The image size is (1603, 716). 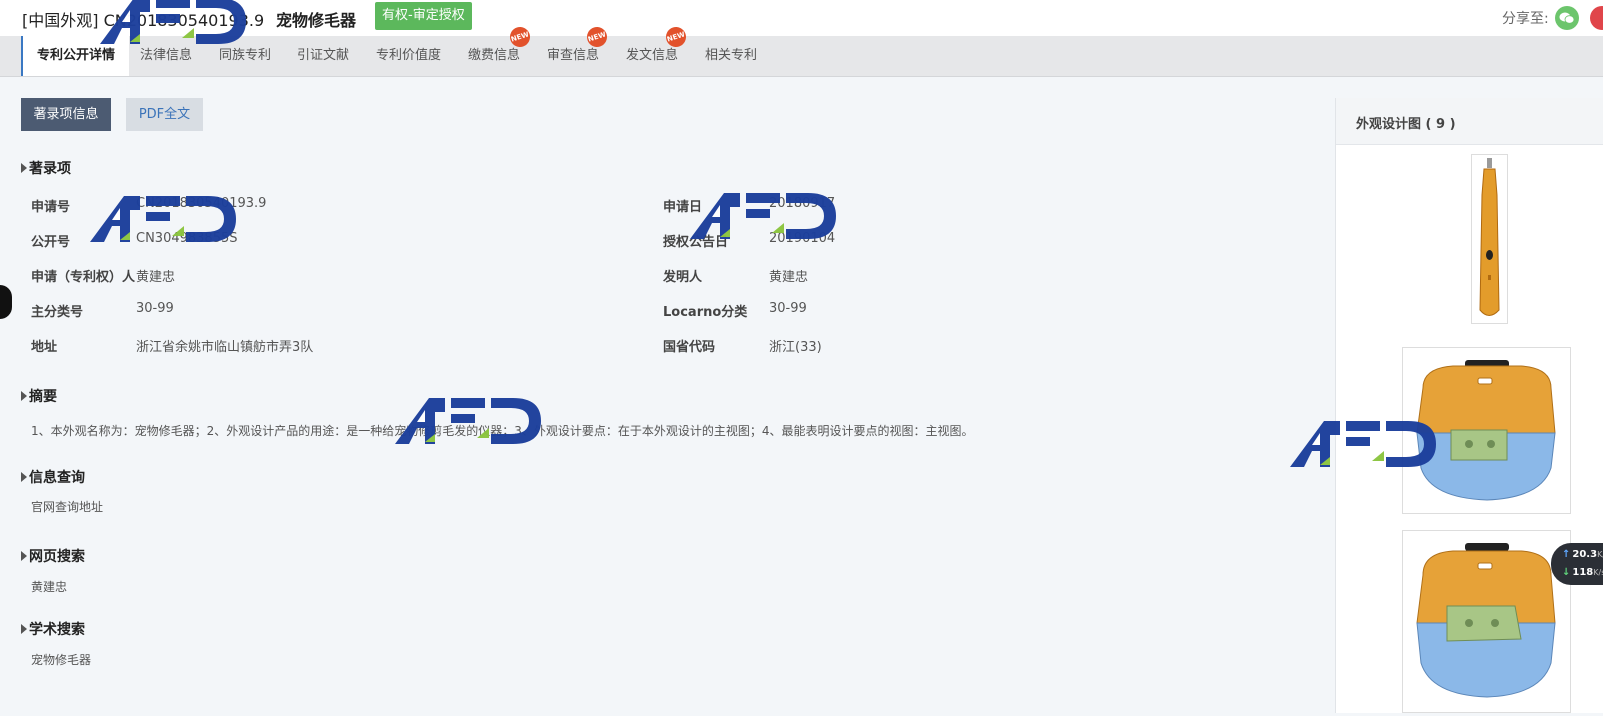 I want to click on main-classification: 30-99, so click(x=155, y=308).